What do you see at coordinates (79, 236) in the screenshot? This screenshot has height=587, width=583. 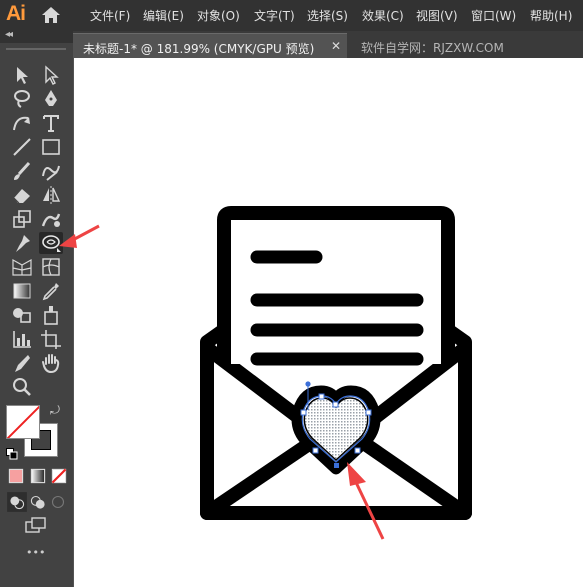 I see `annotation-arrow-toolbar` at bounding box center [79, 236].